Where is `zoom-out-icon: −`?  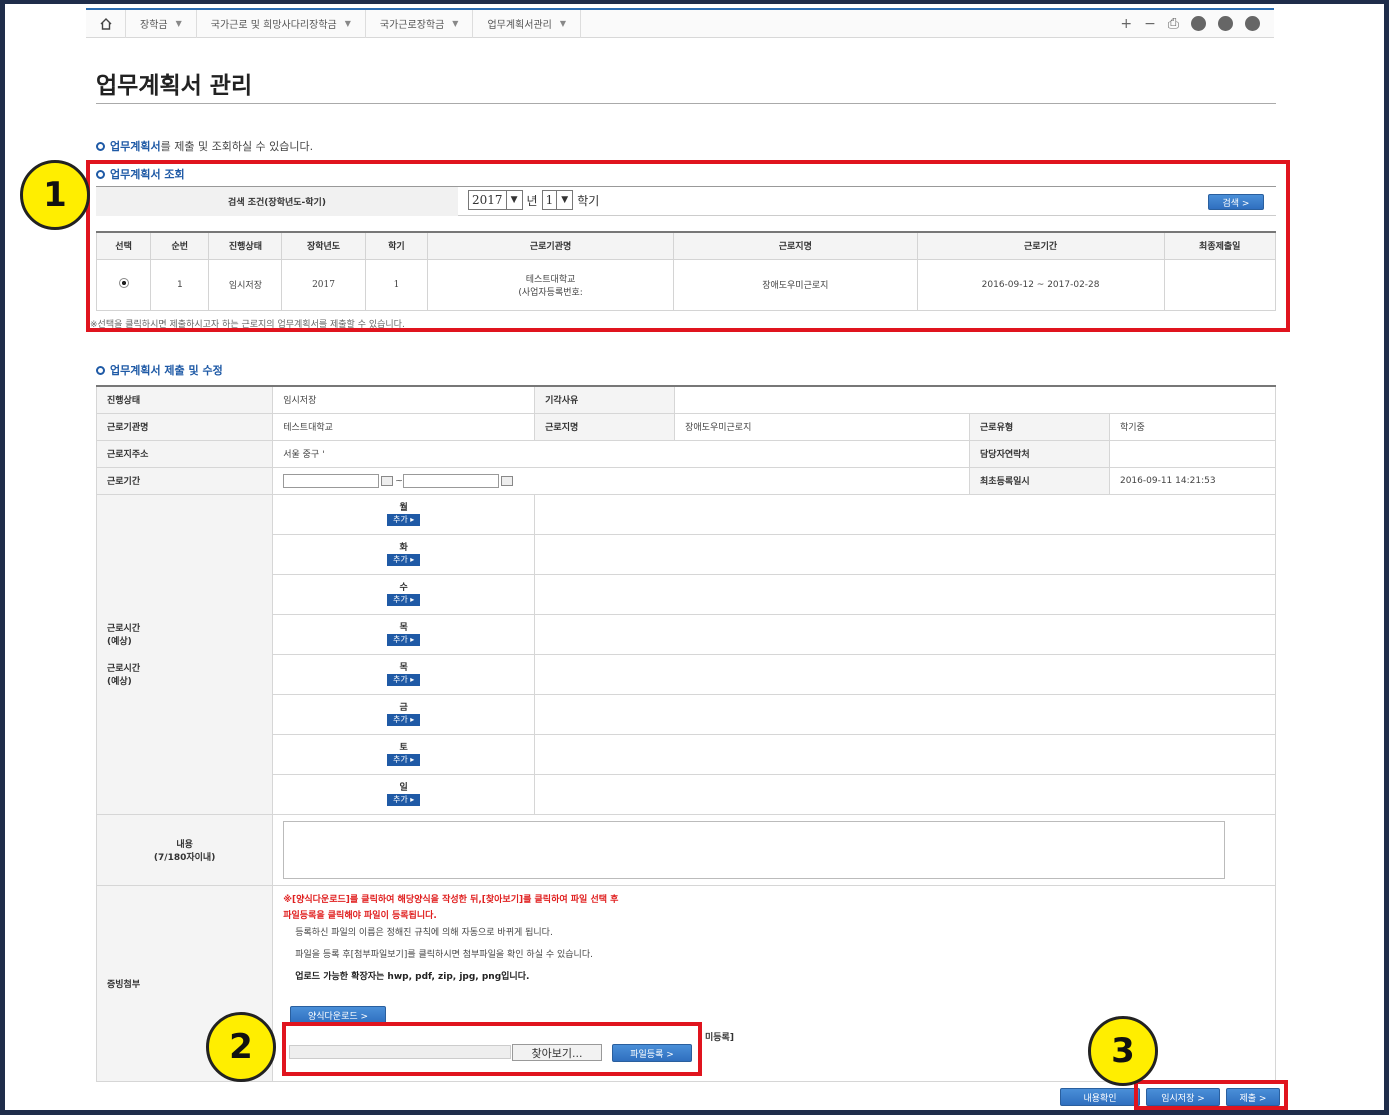
zoom-out-icon: − is located at coordinates (1150, 24).